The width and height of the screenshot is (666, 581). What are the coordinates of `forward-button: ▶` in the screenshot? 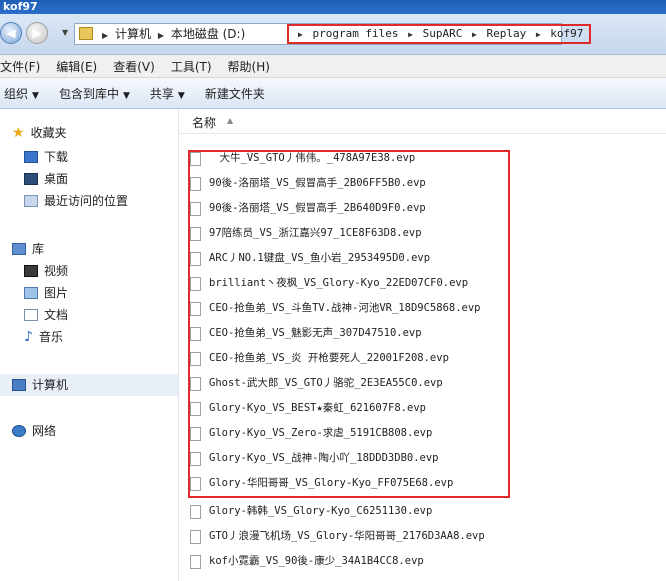 It's located at (37, 33).